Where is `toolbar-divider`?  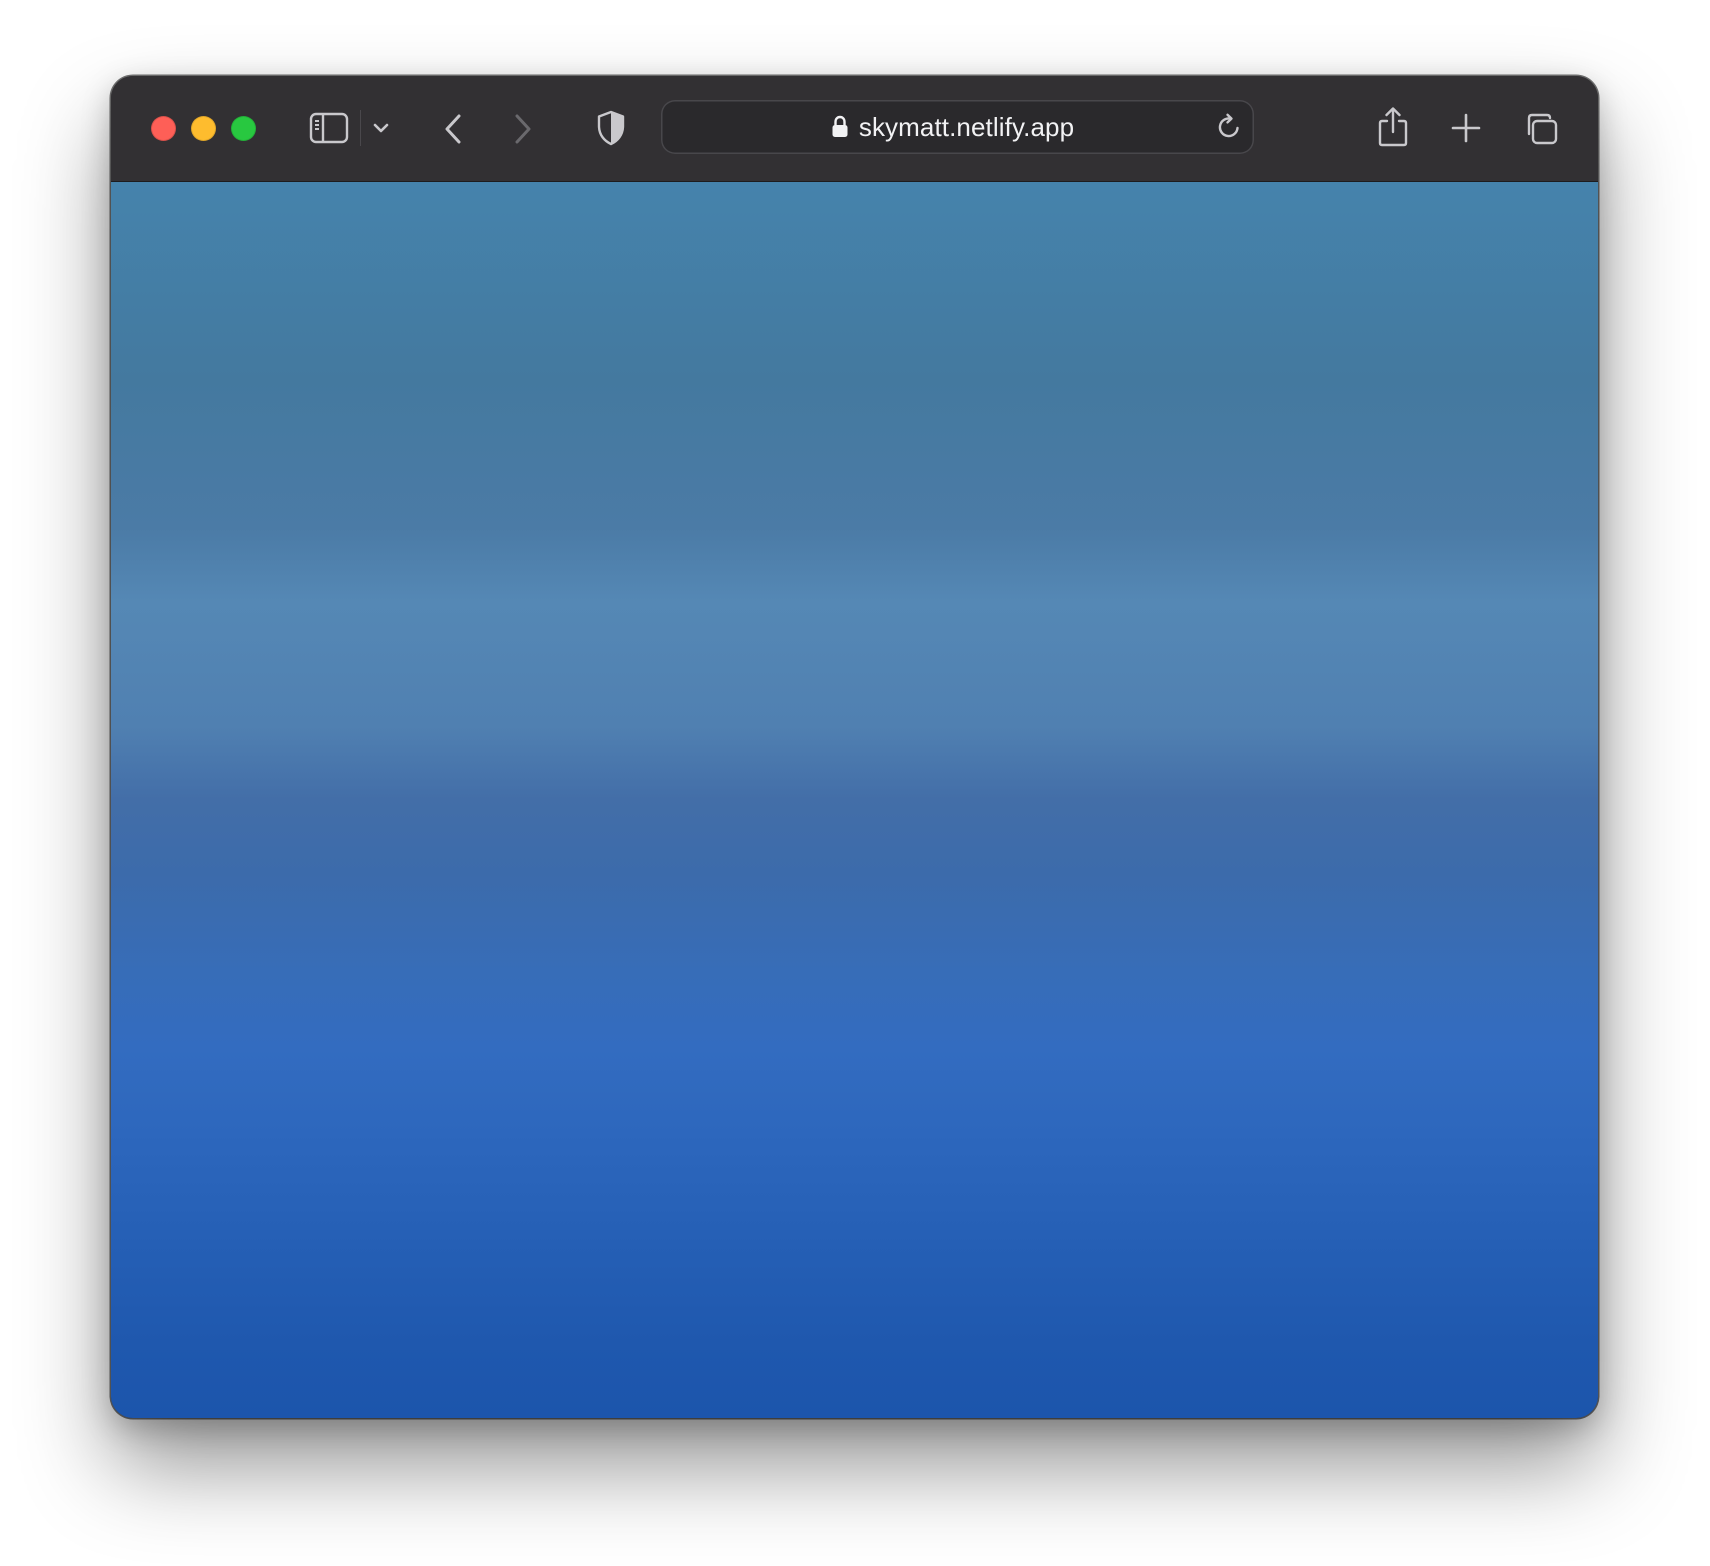
toolbar-divider is located at coordinates (360, 128).